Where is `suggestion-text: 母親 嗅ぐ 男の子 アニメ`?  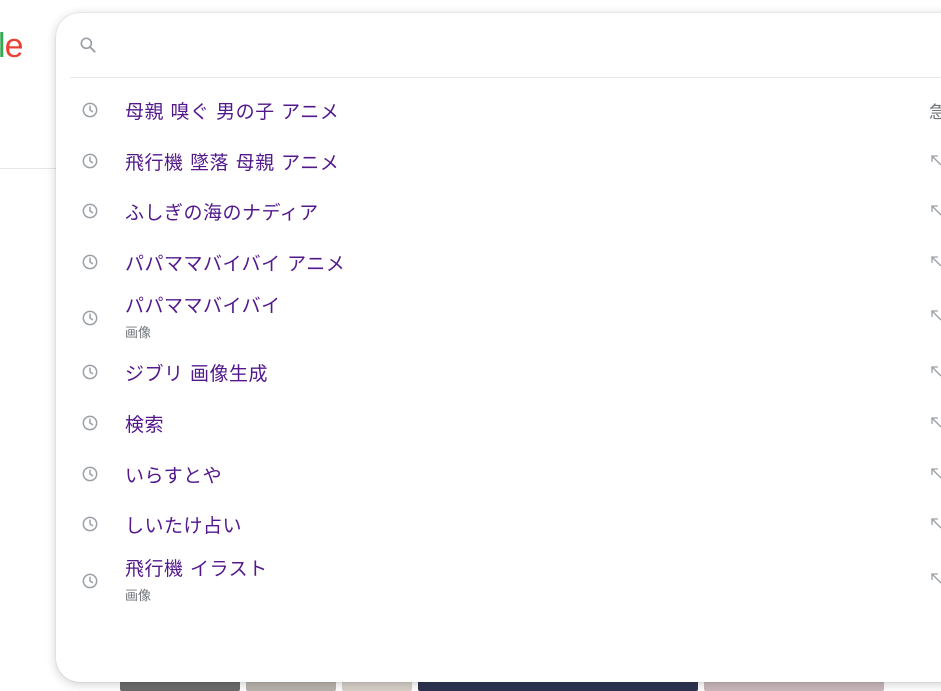
suggestion-text: 母親 嗅ぐ 男の子 アニメ is located at coordinates (232, 112).